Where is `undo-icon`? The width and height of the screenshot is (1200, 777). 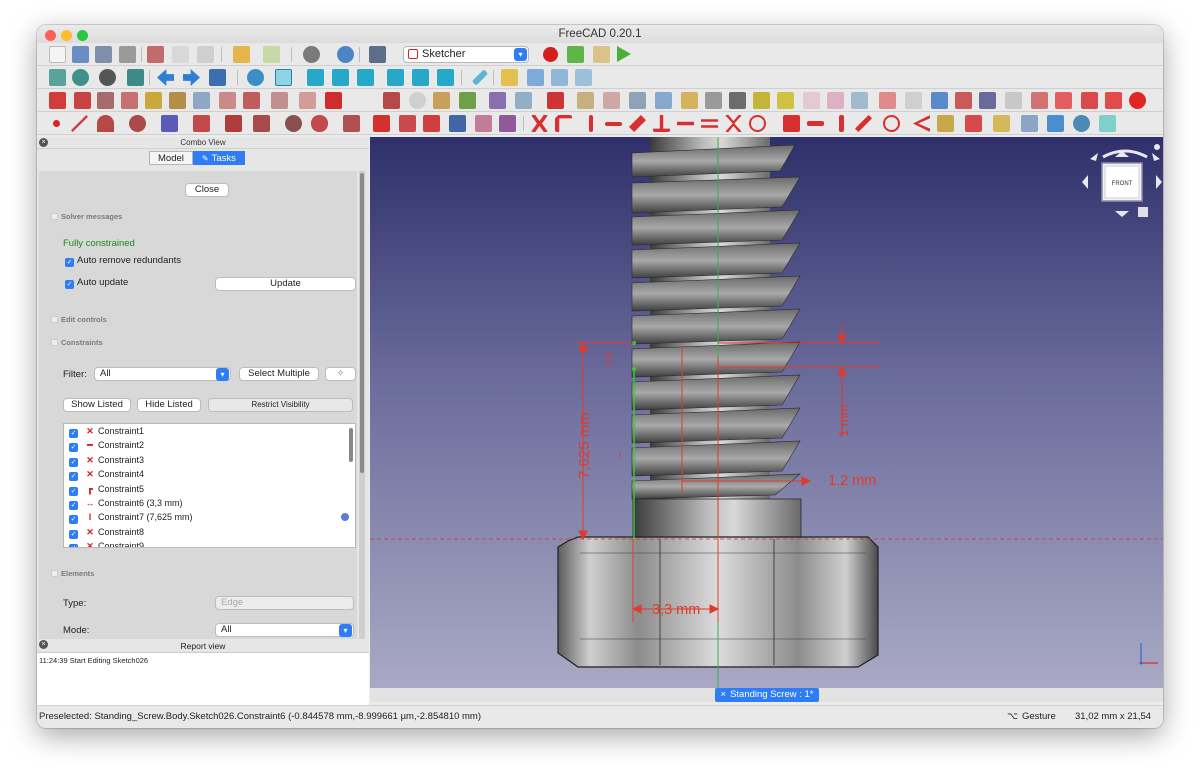
undo-icon is located at coordinates (241, 54).